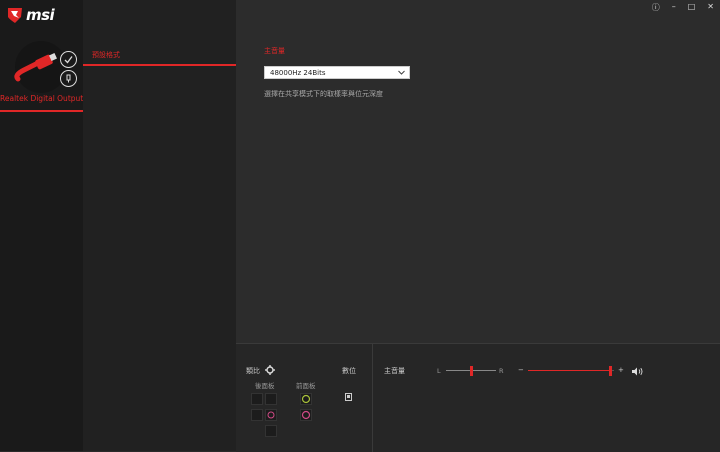 The width and height of the screenshot is (720, 452). What do you see at coordinates (106, 55) in the screenshot?
I see `menu-item-default-format: 預設格式` at bounding box center [106, 55].